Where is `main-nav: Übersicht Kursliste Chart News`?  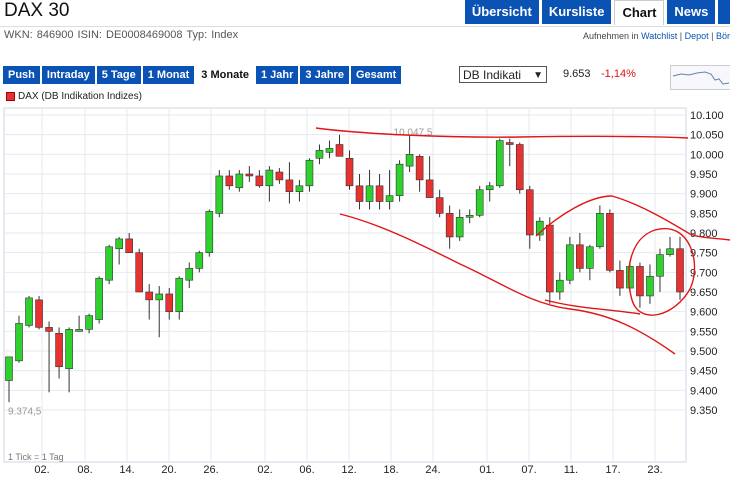
main-nav: Übersicht Kursliste Chart News is located at coordinates (597, 12).